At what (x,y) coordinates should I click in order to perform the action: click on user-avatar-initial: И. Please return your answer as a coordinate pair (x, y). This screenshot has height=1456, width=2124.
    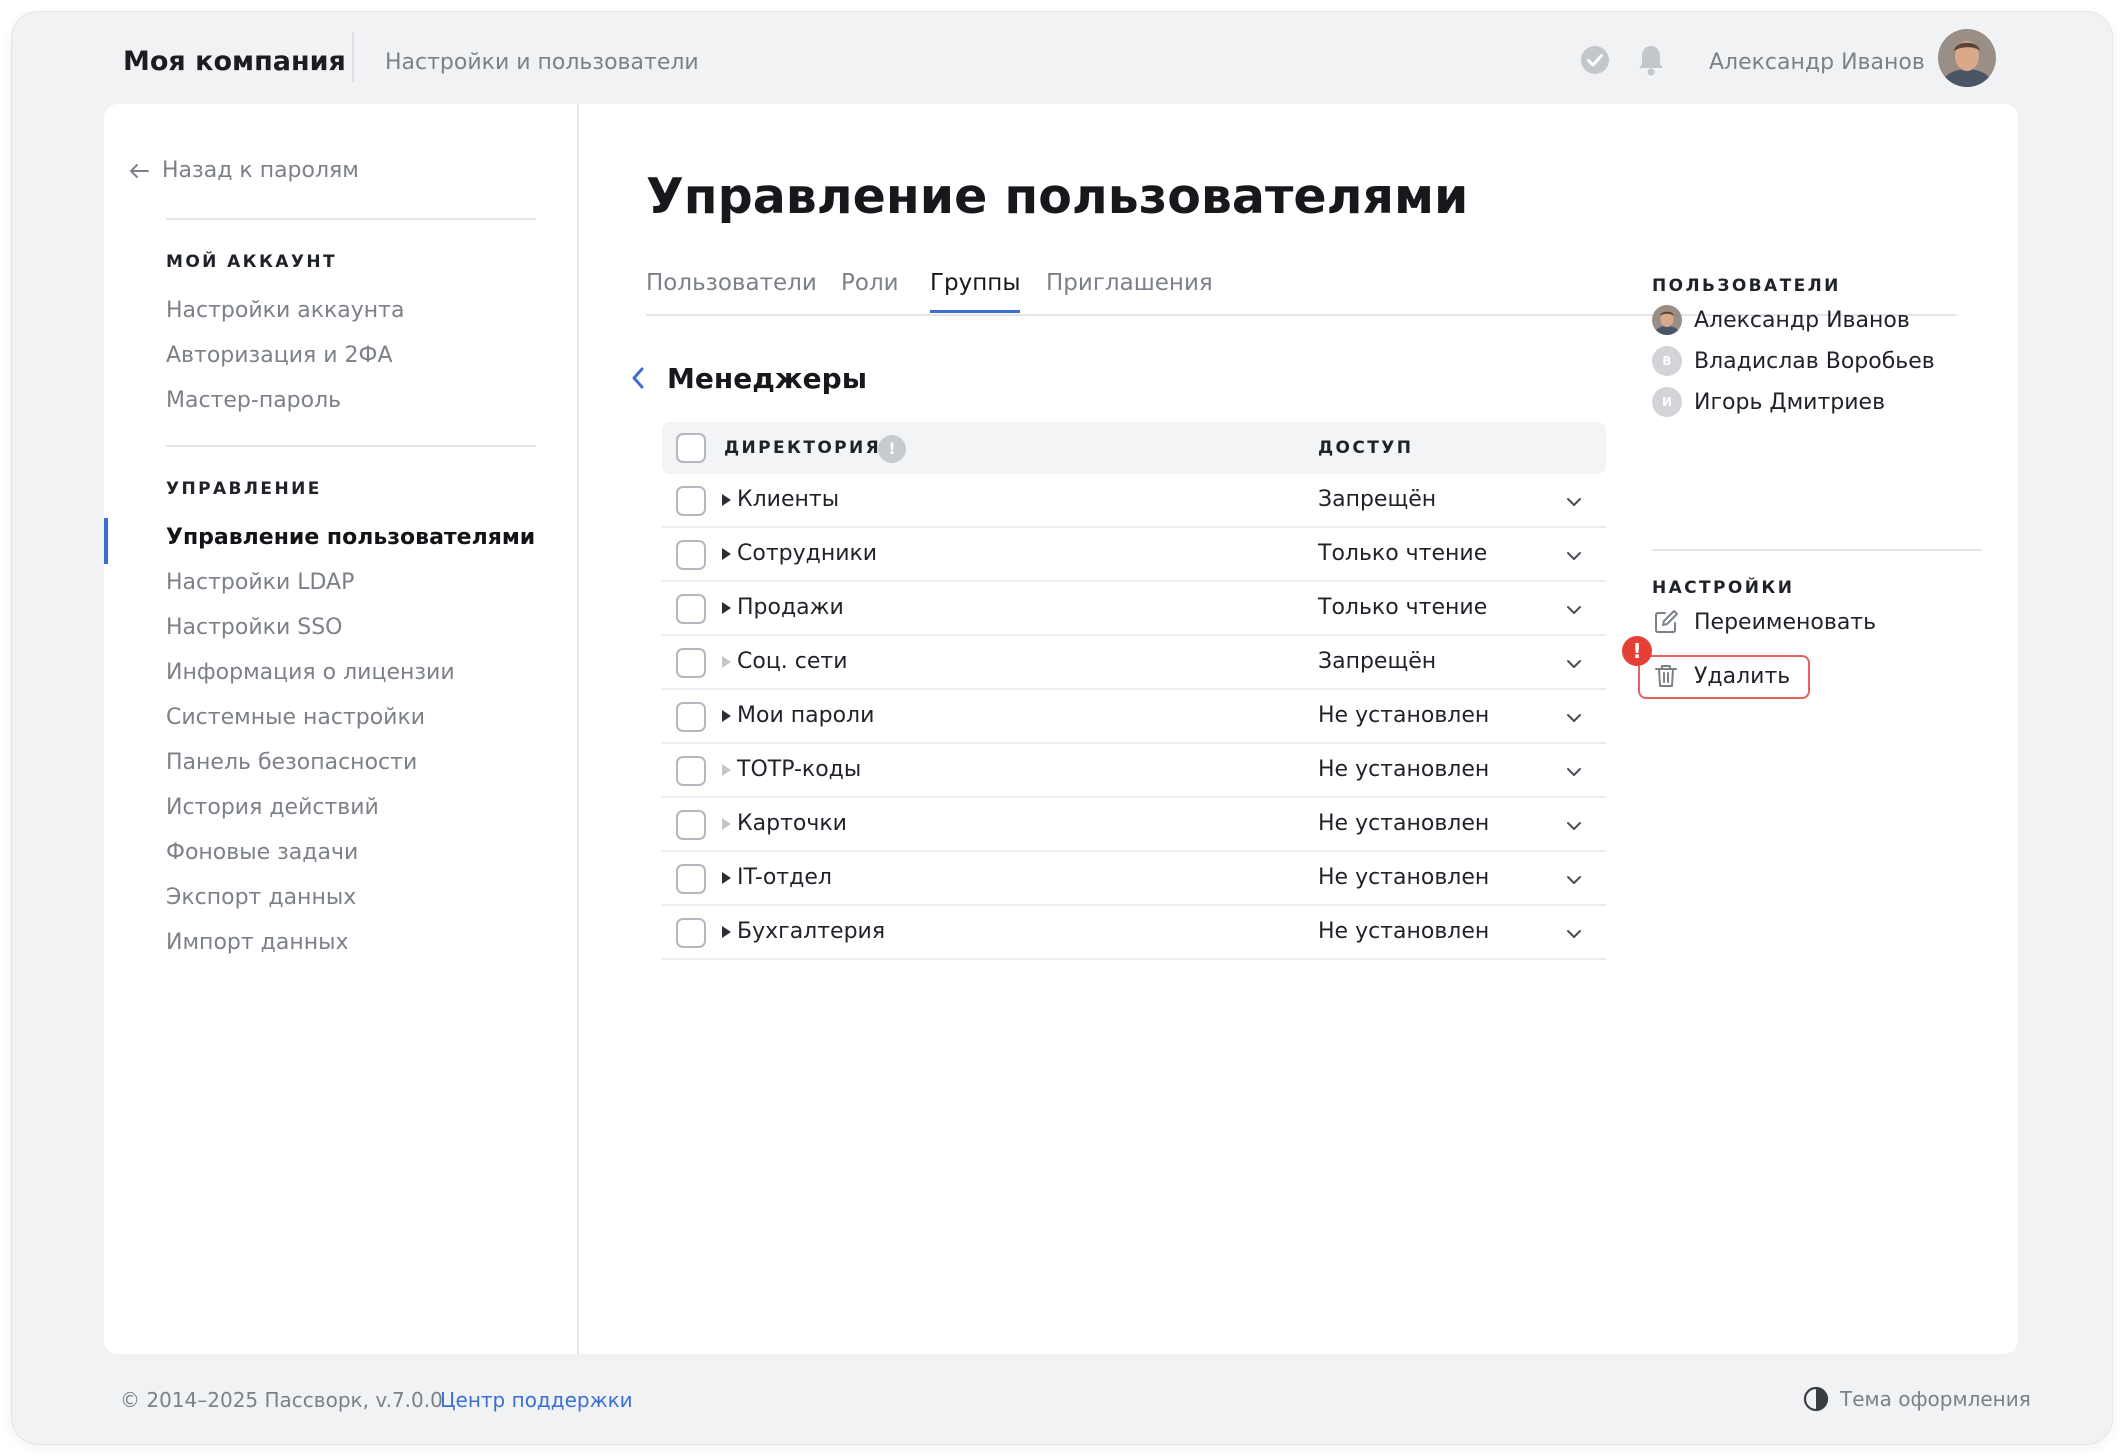
    Looking at the image, I should click on (1667, 402).